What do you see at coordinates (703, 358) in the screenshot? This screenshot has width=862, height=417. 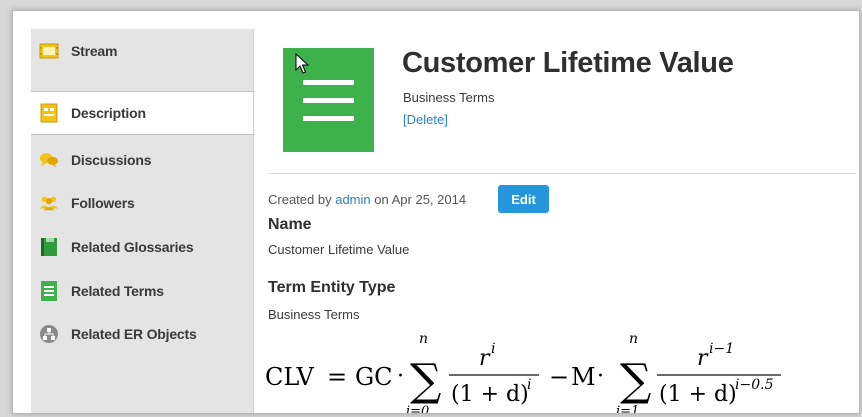 I see `frac2-num: r` at bounding box center [703, 358].